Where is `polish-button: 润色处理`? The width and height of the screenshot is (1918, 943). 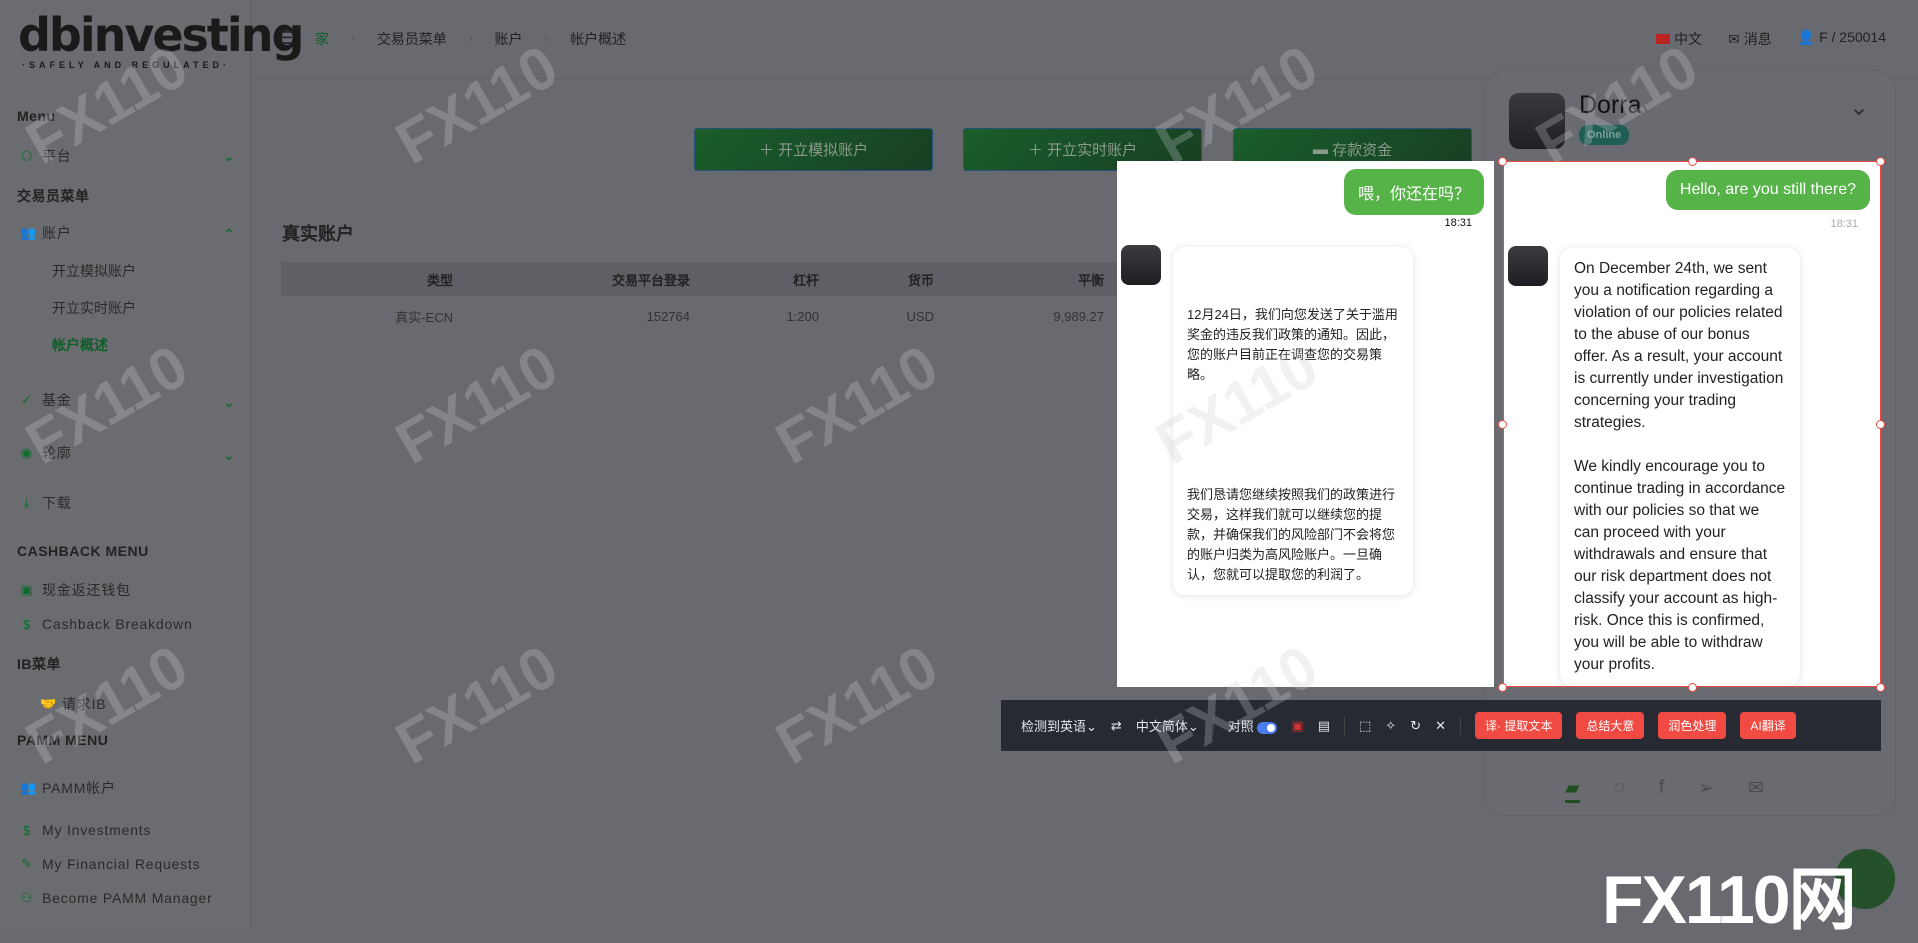 polish-button: 润色处理 is located at coordinates (1692, 725).